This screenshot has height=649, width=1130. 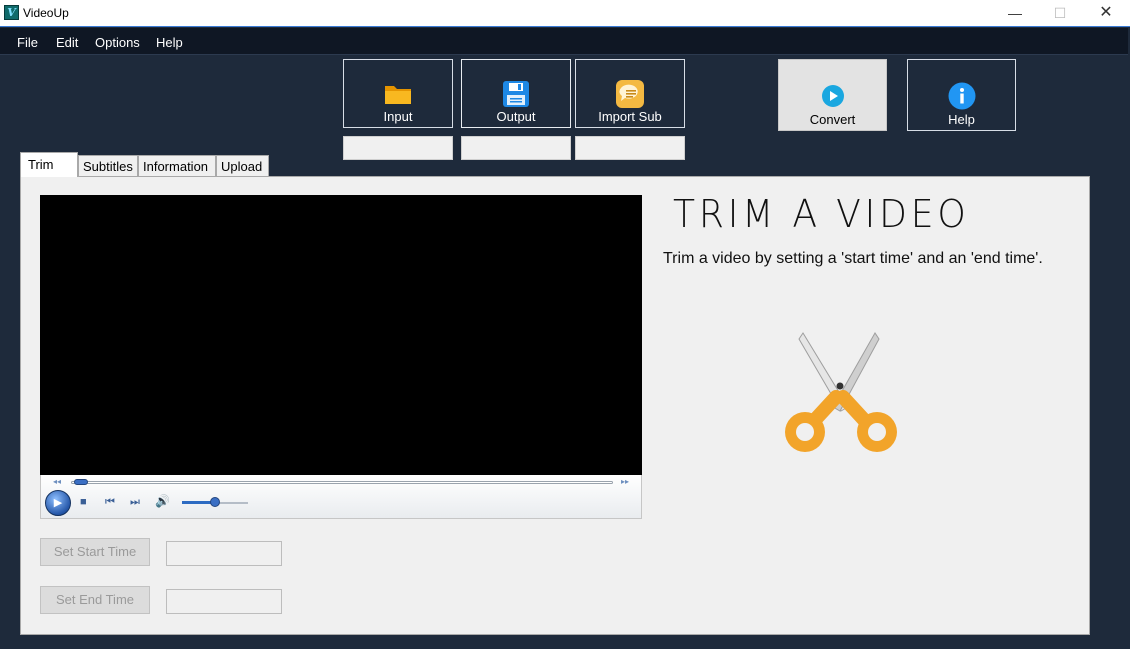 I want to click on previous-icon: ⏮, so click(x=110, y=502).